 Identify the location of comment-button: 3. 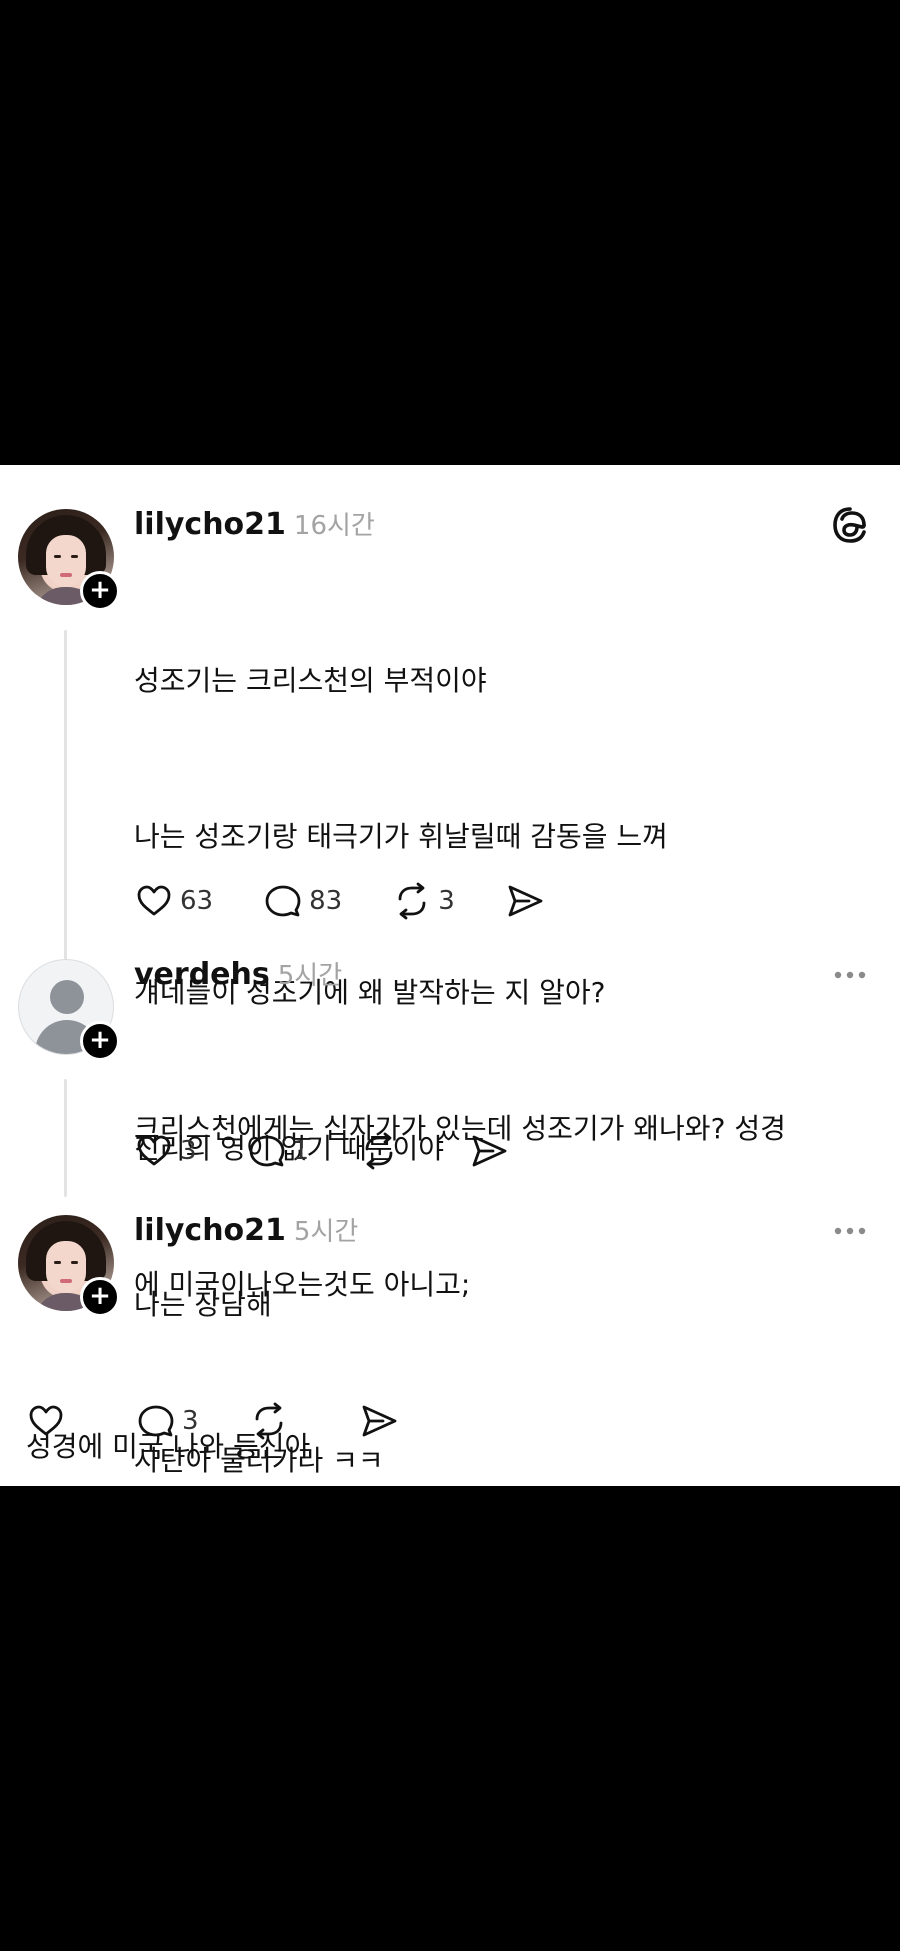
(167, 1421).